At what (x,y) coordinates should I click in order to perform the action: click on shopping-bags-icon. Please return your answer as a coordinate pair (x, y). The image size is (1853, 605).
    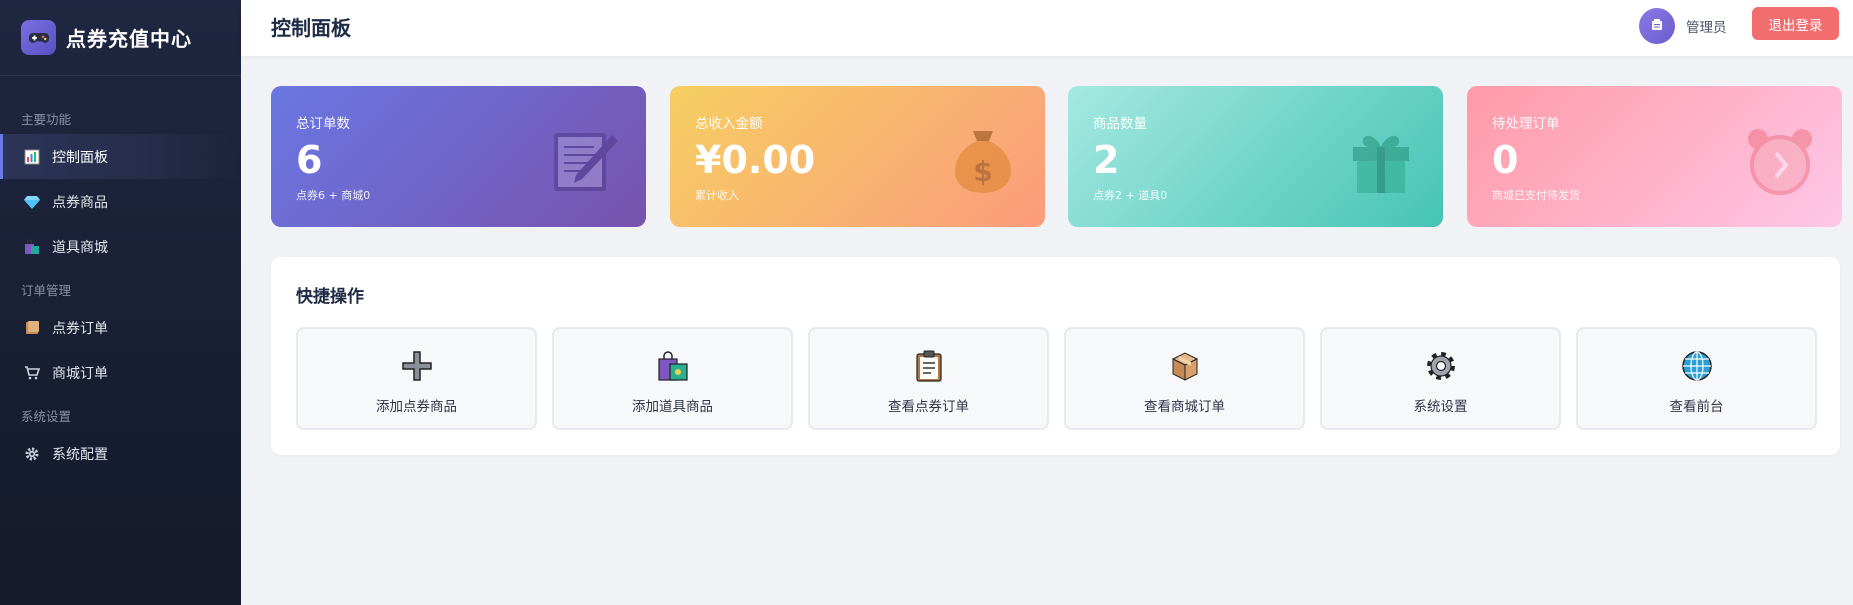
    Looking at the image, I should click on (32, 247).